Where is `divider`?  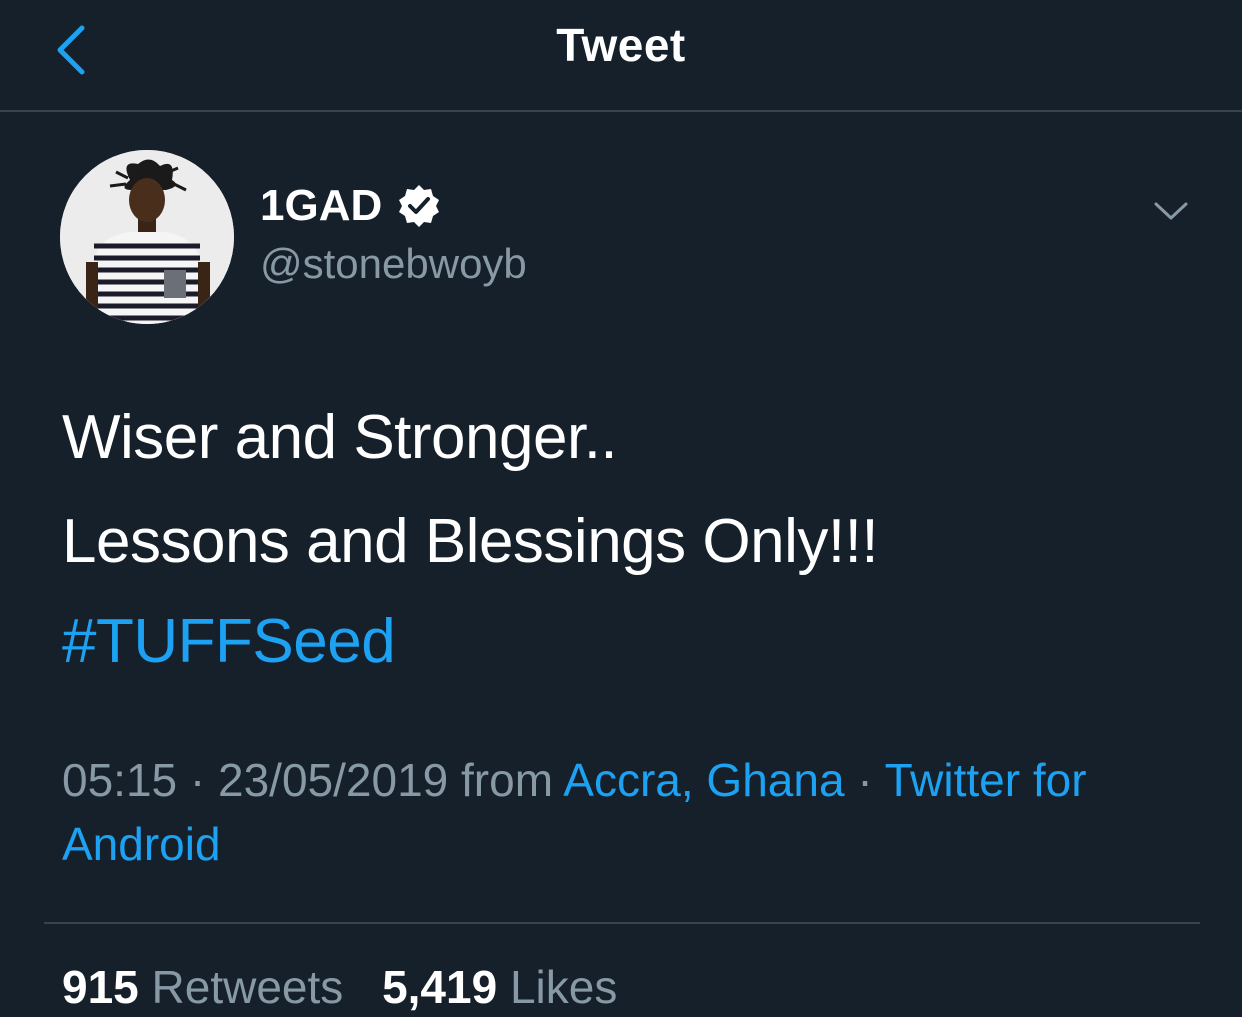 divider is located at coordinates (622, 923).